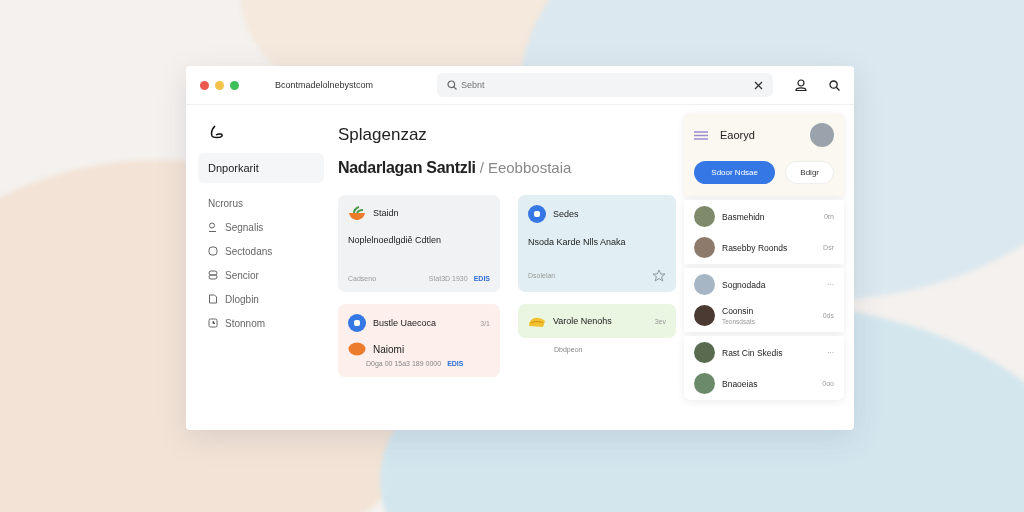  Describe the element at coordinates (217, 132) in the screenshot. I see `logo-icon` at that location.